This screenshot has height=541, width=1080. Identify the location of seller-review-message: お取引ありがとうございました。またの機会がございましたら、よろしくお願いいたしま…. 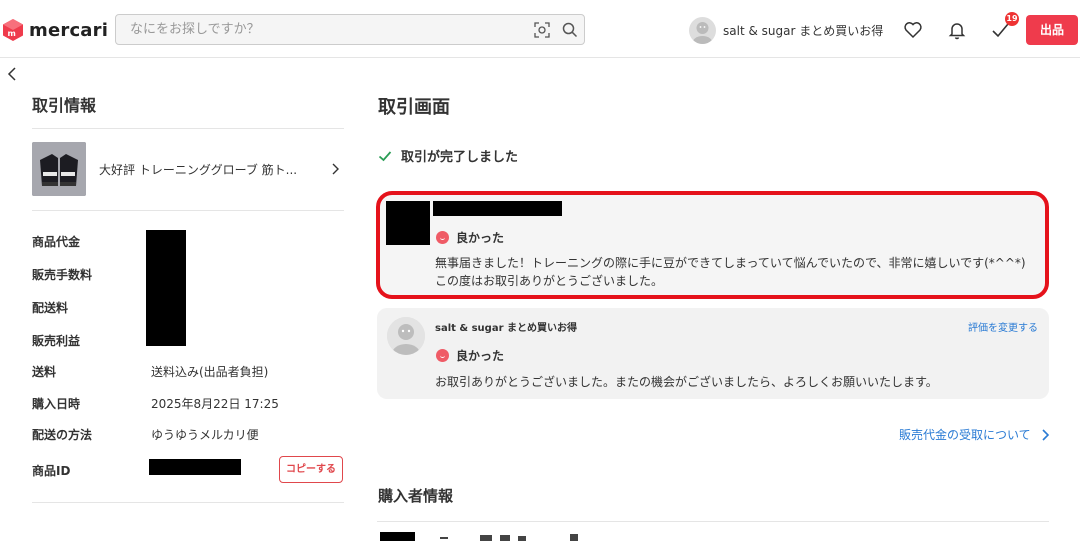
(686, 382).